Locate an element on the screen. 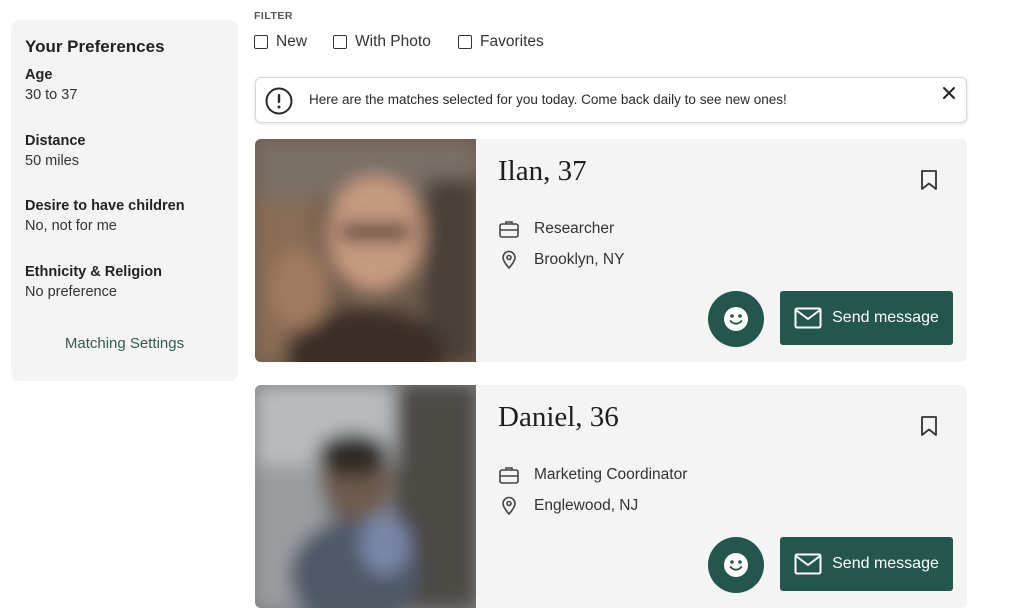  occupation-row: Marketing Coordinator is located at coordinates (592, 475).